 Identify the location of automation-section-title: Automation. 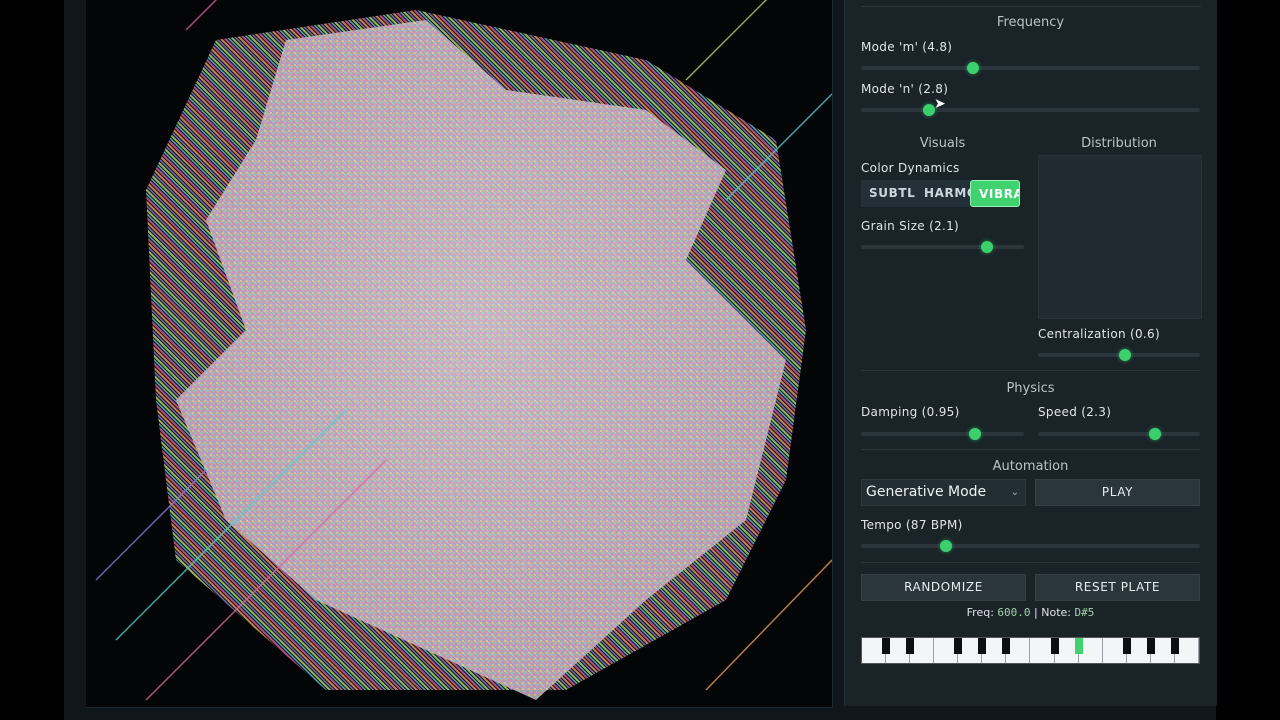
(1030, 466).